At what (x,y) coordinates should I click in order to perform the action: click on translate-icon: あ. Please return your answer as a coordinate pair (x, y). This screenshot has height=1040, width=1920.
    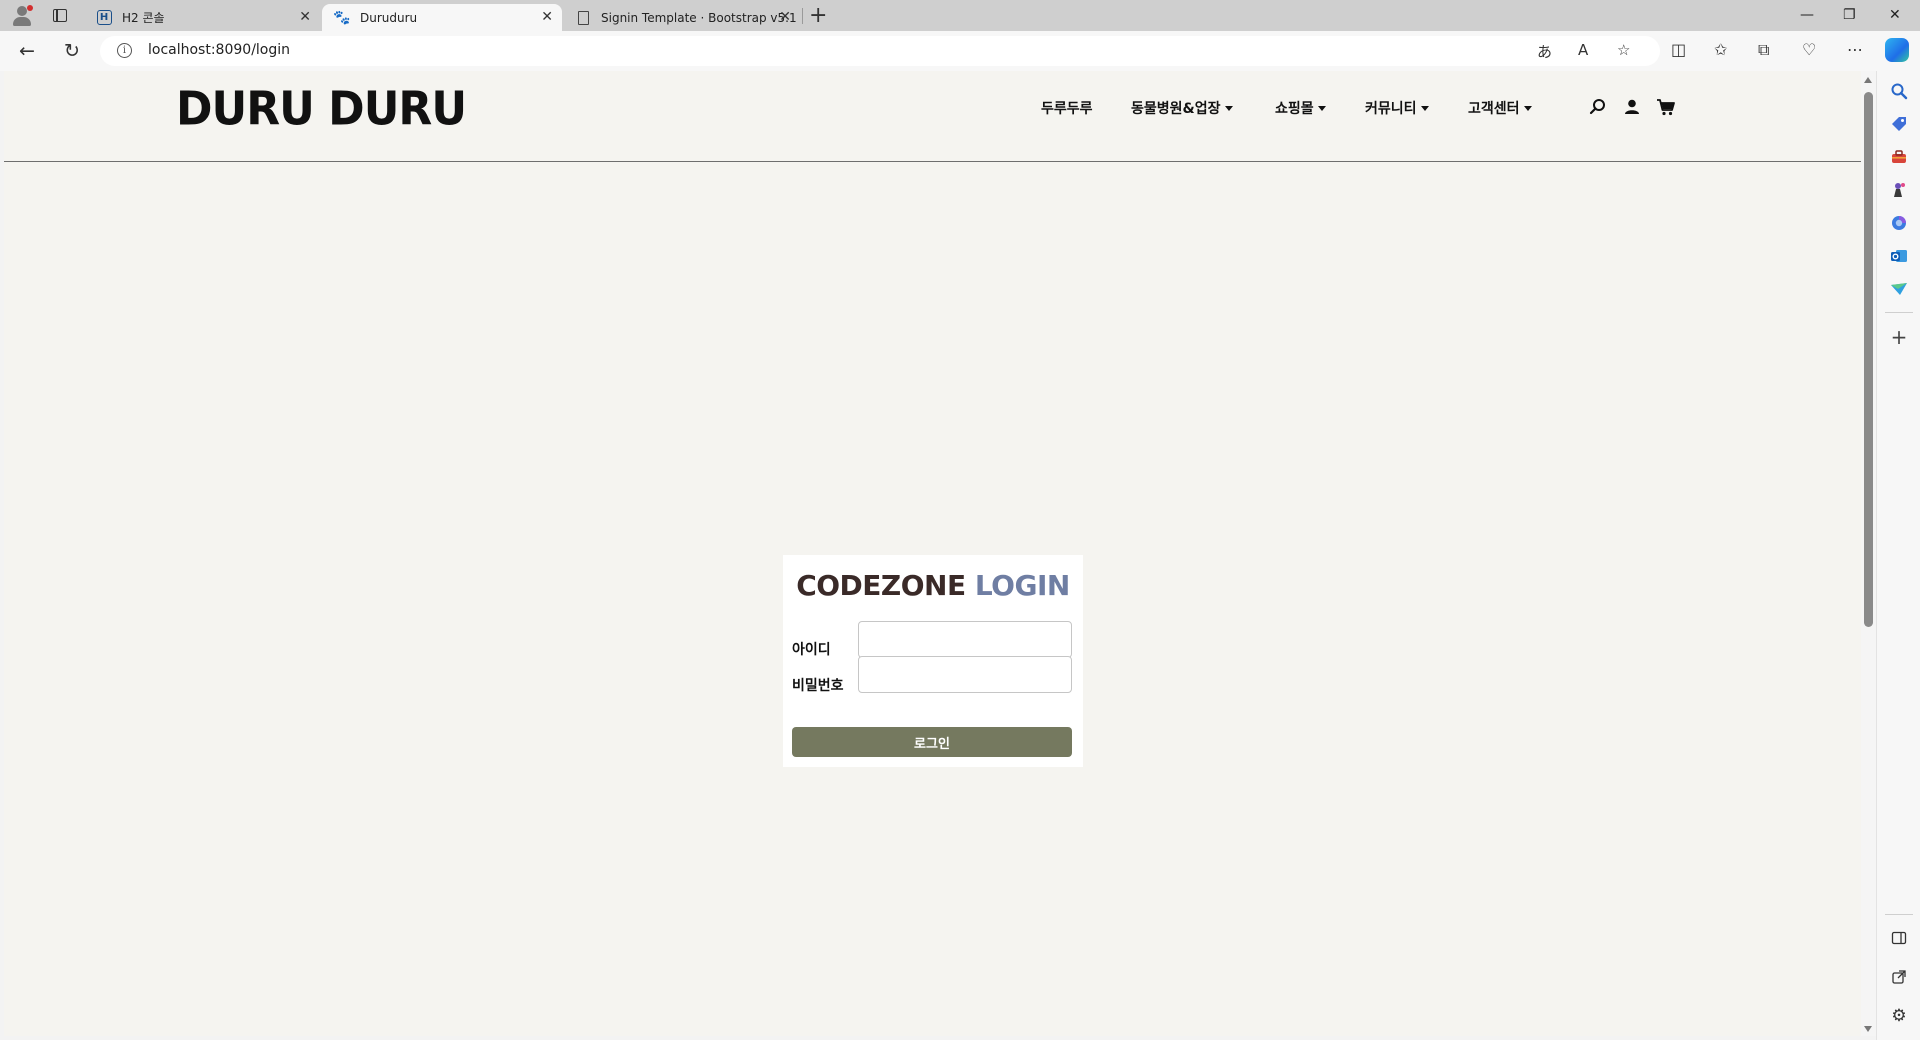
    Looking at the image, I should click on (1544, 51).